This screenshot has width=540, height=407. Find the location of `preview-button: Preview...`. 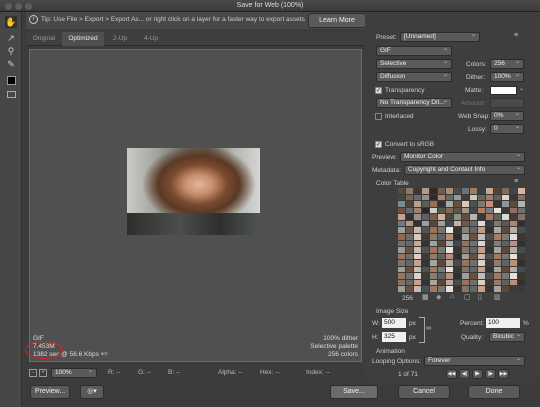

preview-button: Preview... is located at coordinates (50, 392).